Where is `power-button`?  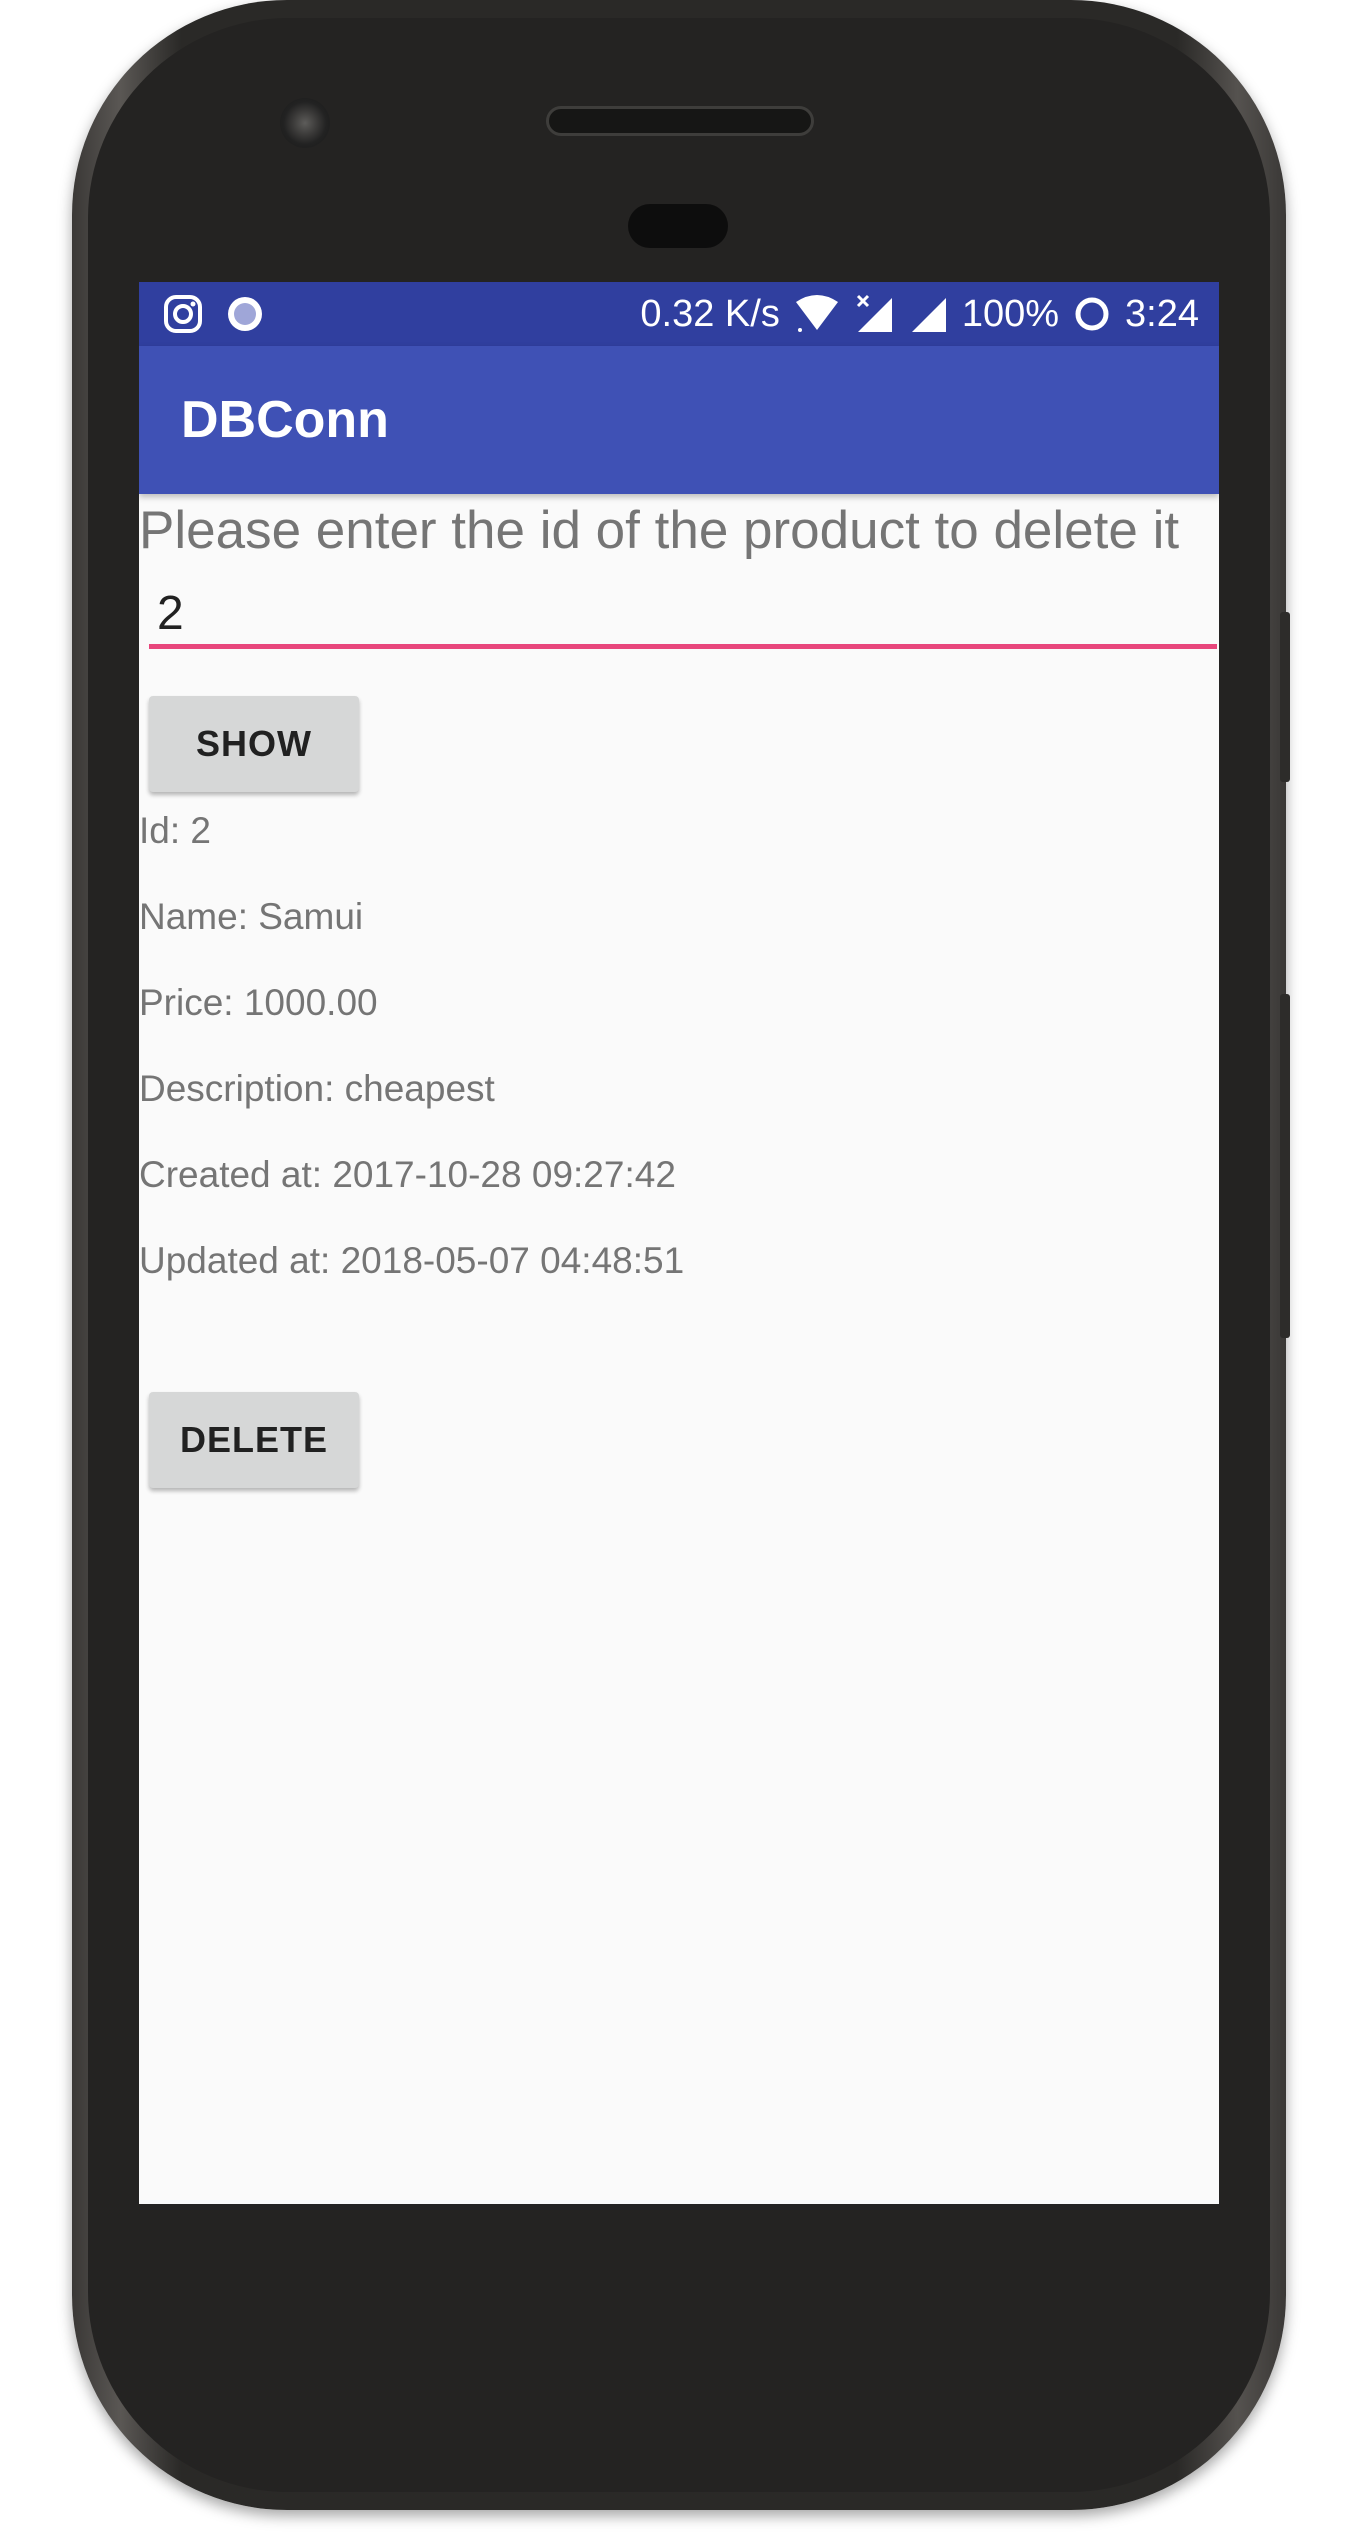 power-button is located at coordinates (1285, 1166).